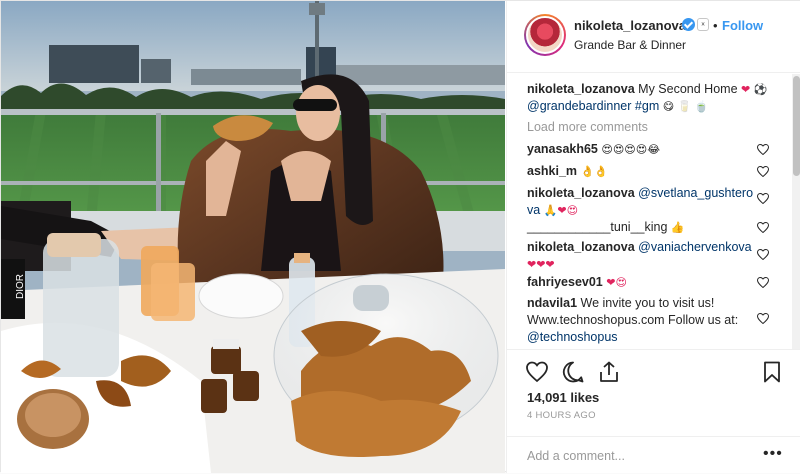 The image size is (800, 474). Describe the element at coordinates (563, 397) in the screenshot. I see `likes-count: 14,091 likes` at that location.